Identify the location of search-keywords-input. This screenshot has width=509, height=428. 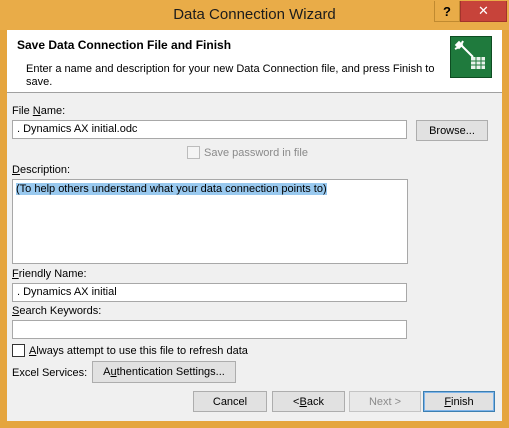
(209, 329).